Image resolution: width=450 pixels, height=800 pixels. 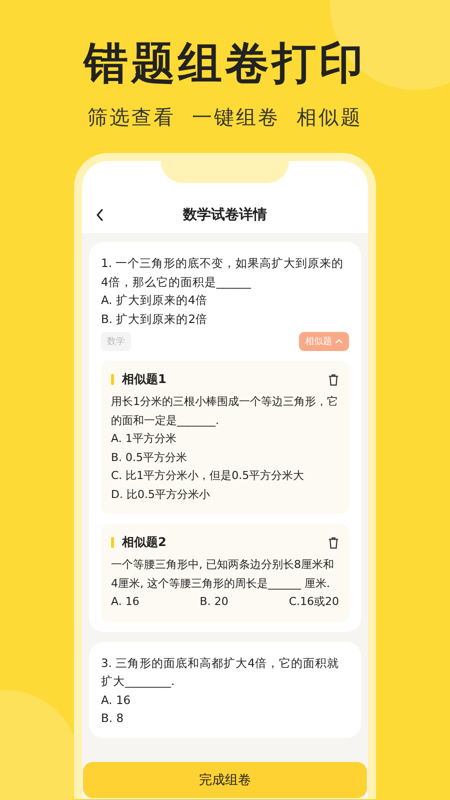 What do you see at coordinates (145, 542) in the screenshot?
I see `similar-title: 相似题2` at bounding box center [145, 542].